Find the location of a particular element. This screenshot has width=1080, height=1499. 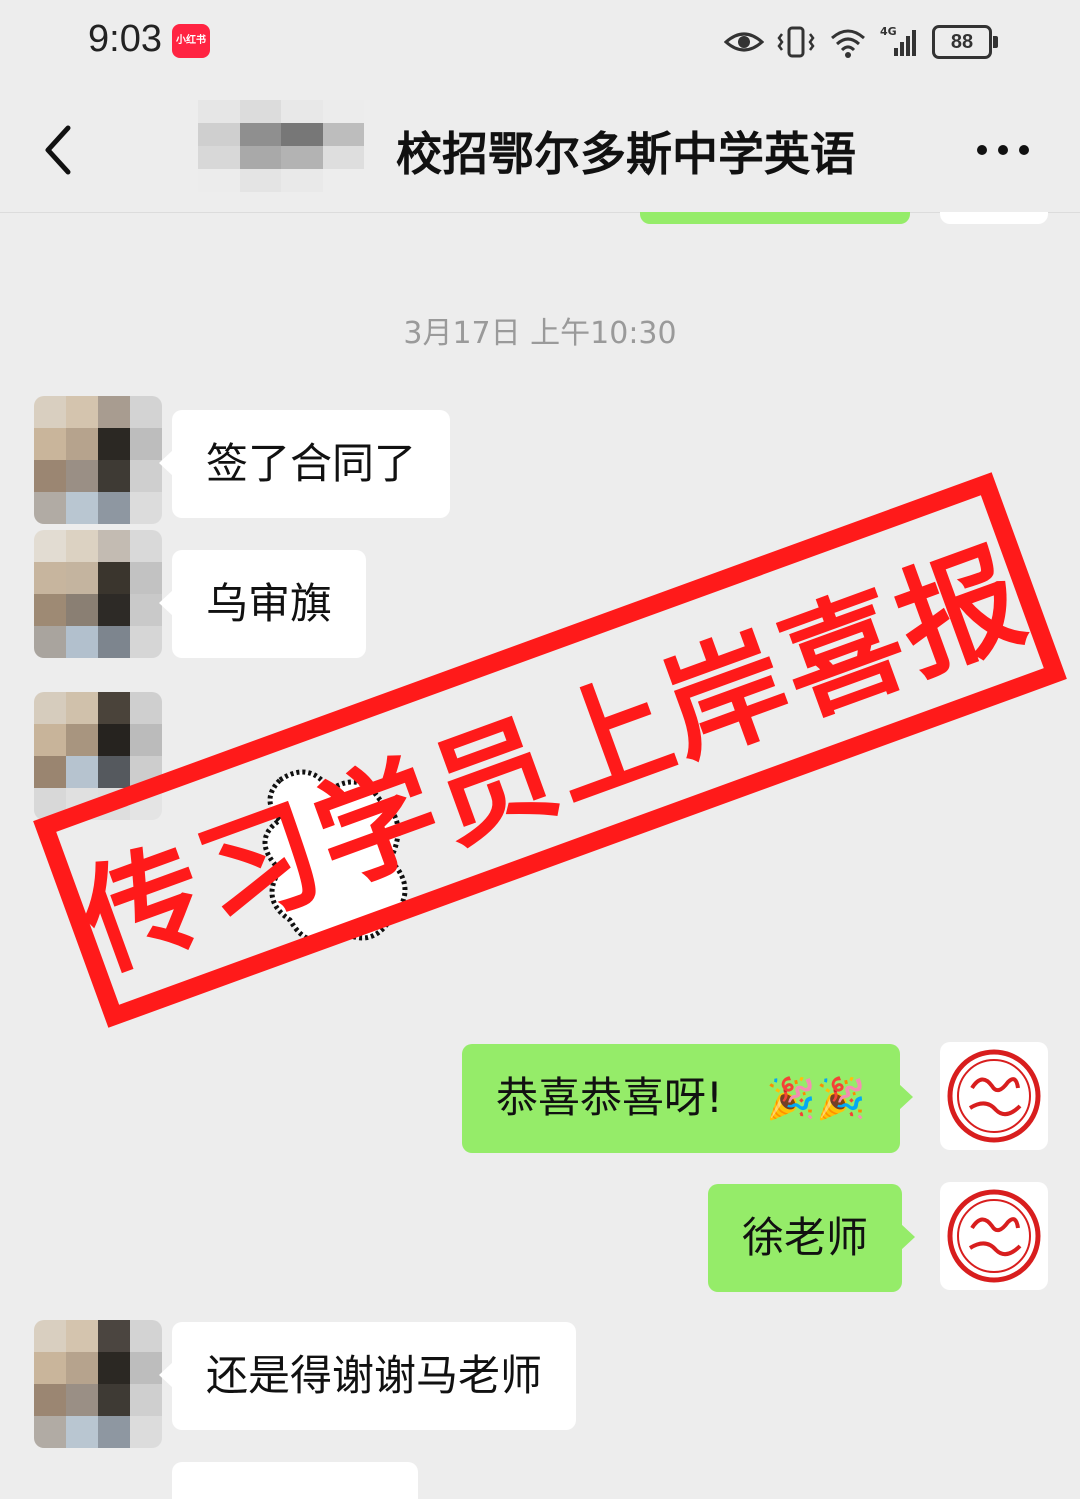

chevron-left-icon is located at coordinates (60, 150).